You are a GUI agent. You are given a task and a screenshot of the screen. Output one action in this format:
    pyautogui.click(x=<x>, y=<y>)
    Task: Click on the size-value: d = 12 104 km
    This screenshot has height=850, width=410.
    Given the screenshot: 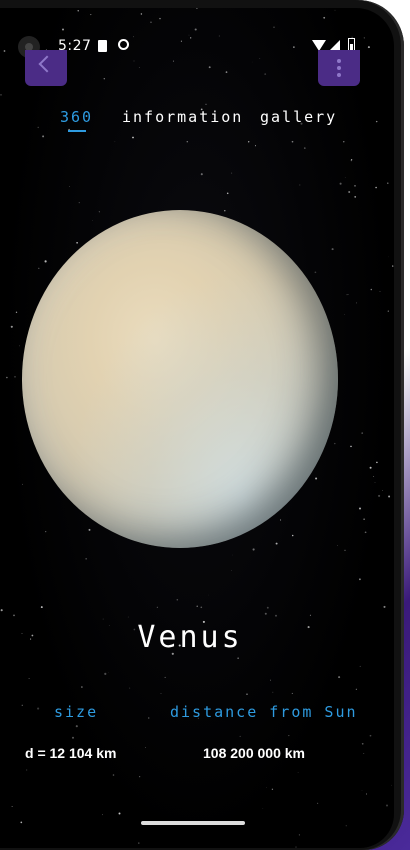 What is the action you would take?
    pyautogui.click(x=71, y=753)
    